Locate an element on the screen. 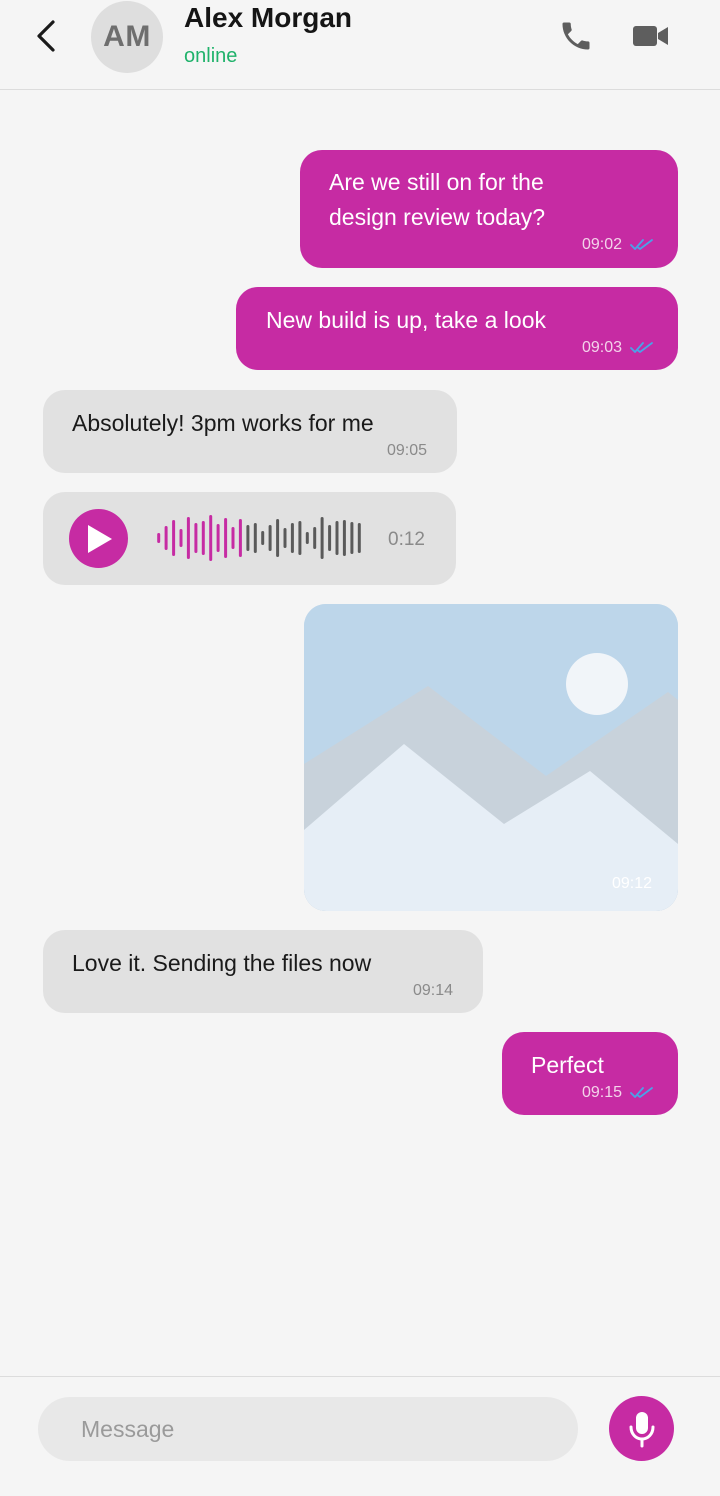 The height and width of the screenshot is (1496, 720). contact-name: Alex Morgan is located at coordinates (268, 18).